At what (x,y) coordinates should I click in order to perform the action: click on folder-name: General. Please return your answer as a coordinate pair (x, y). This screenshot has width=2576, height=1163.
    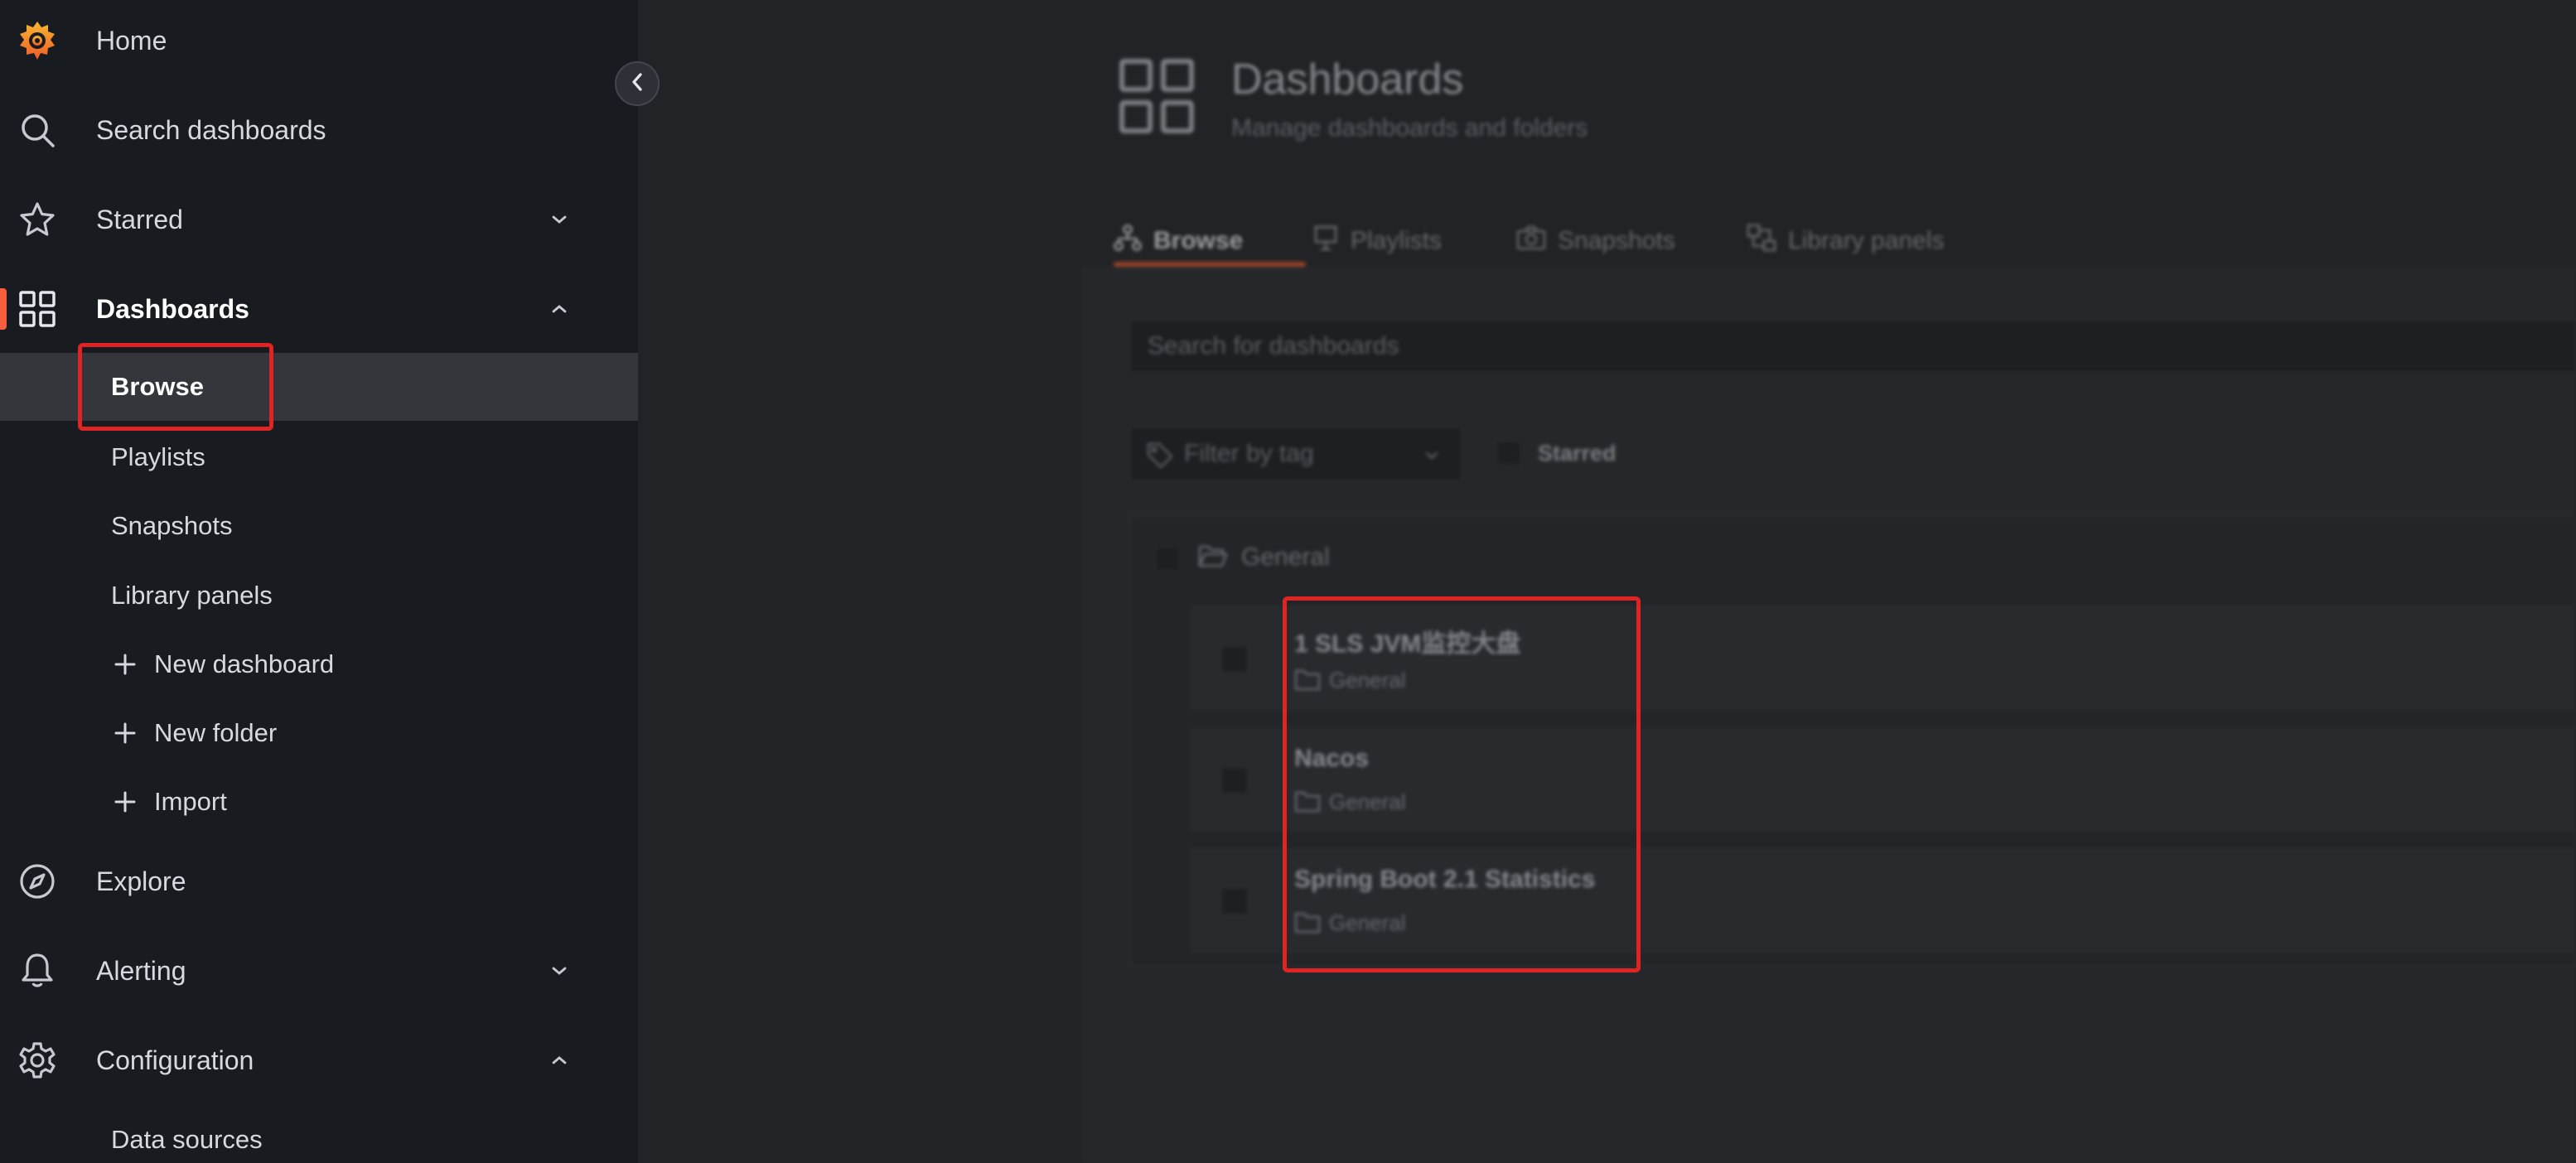
    Looking at the image, I should click on (1285, 557).